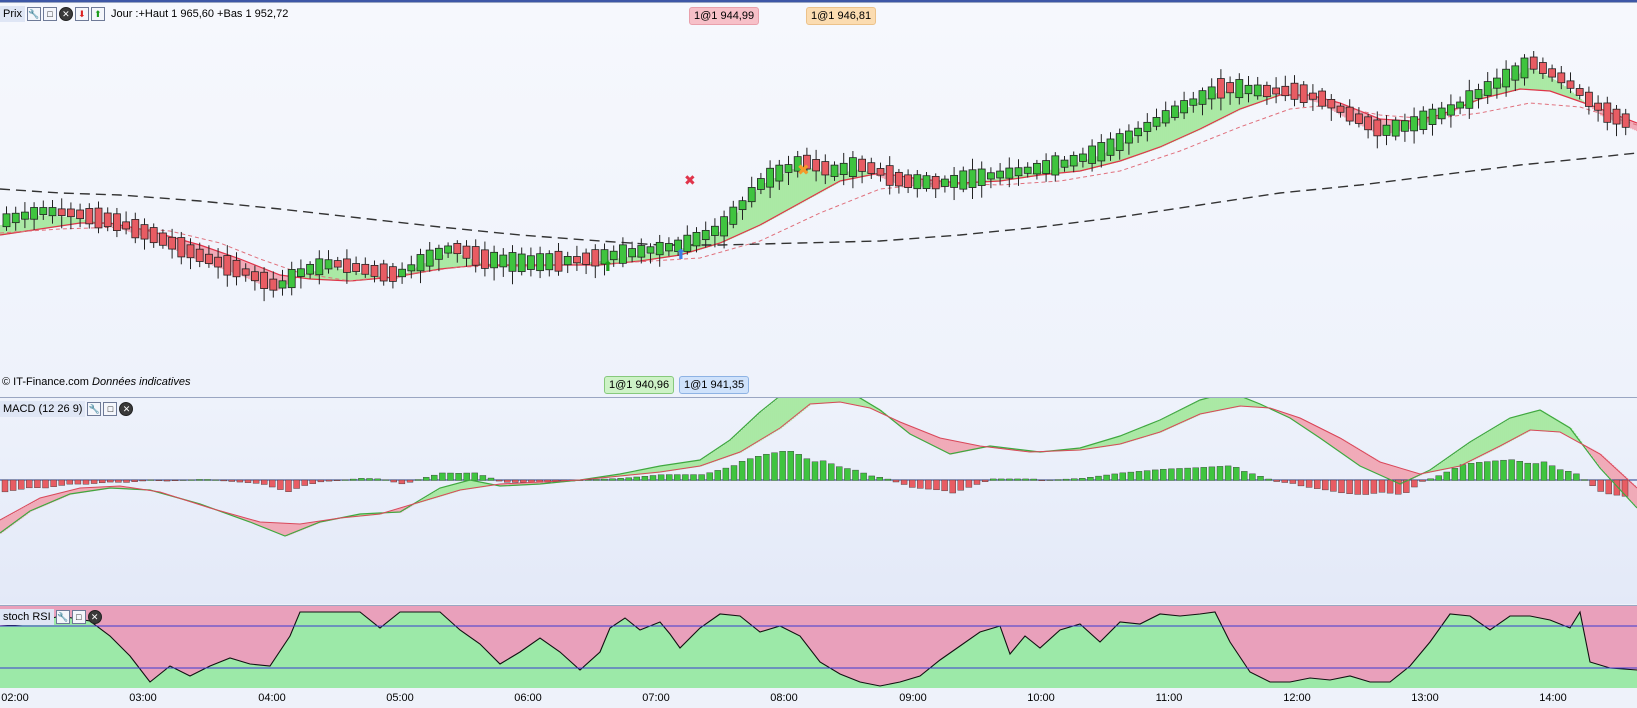  Describe the element at coordinates (724, 16) in the screenshot. I see `order-tag-top-red: 1@1 944,99` at that location.